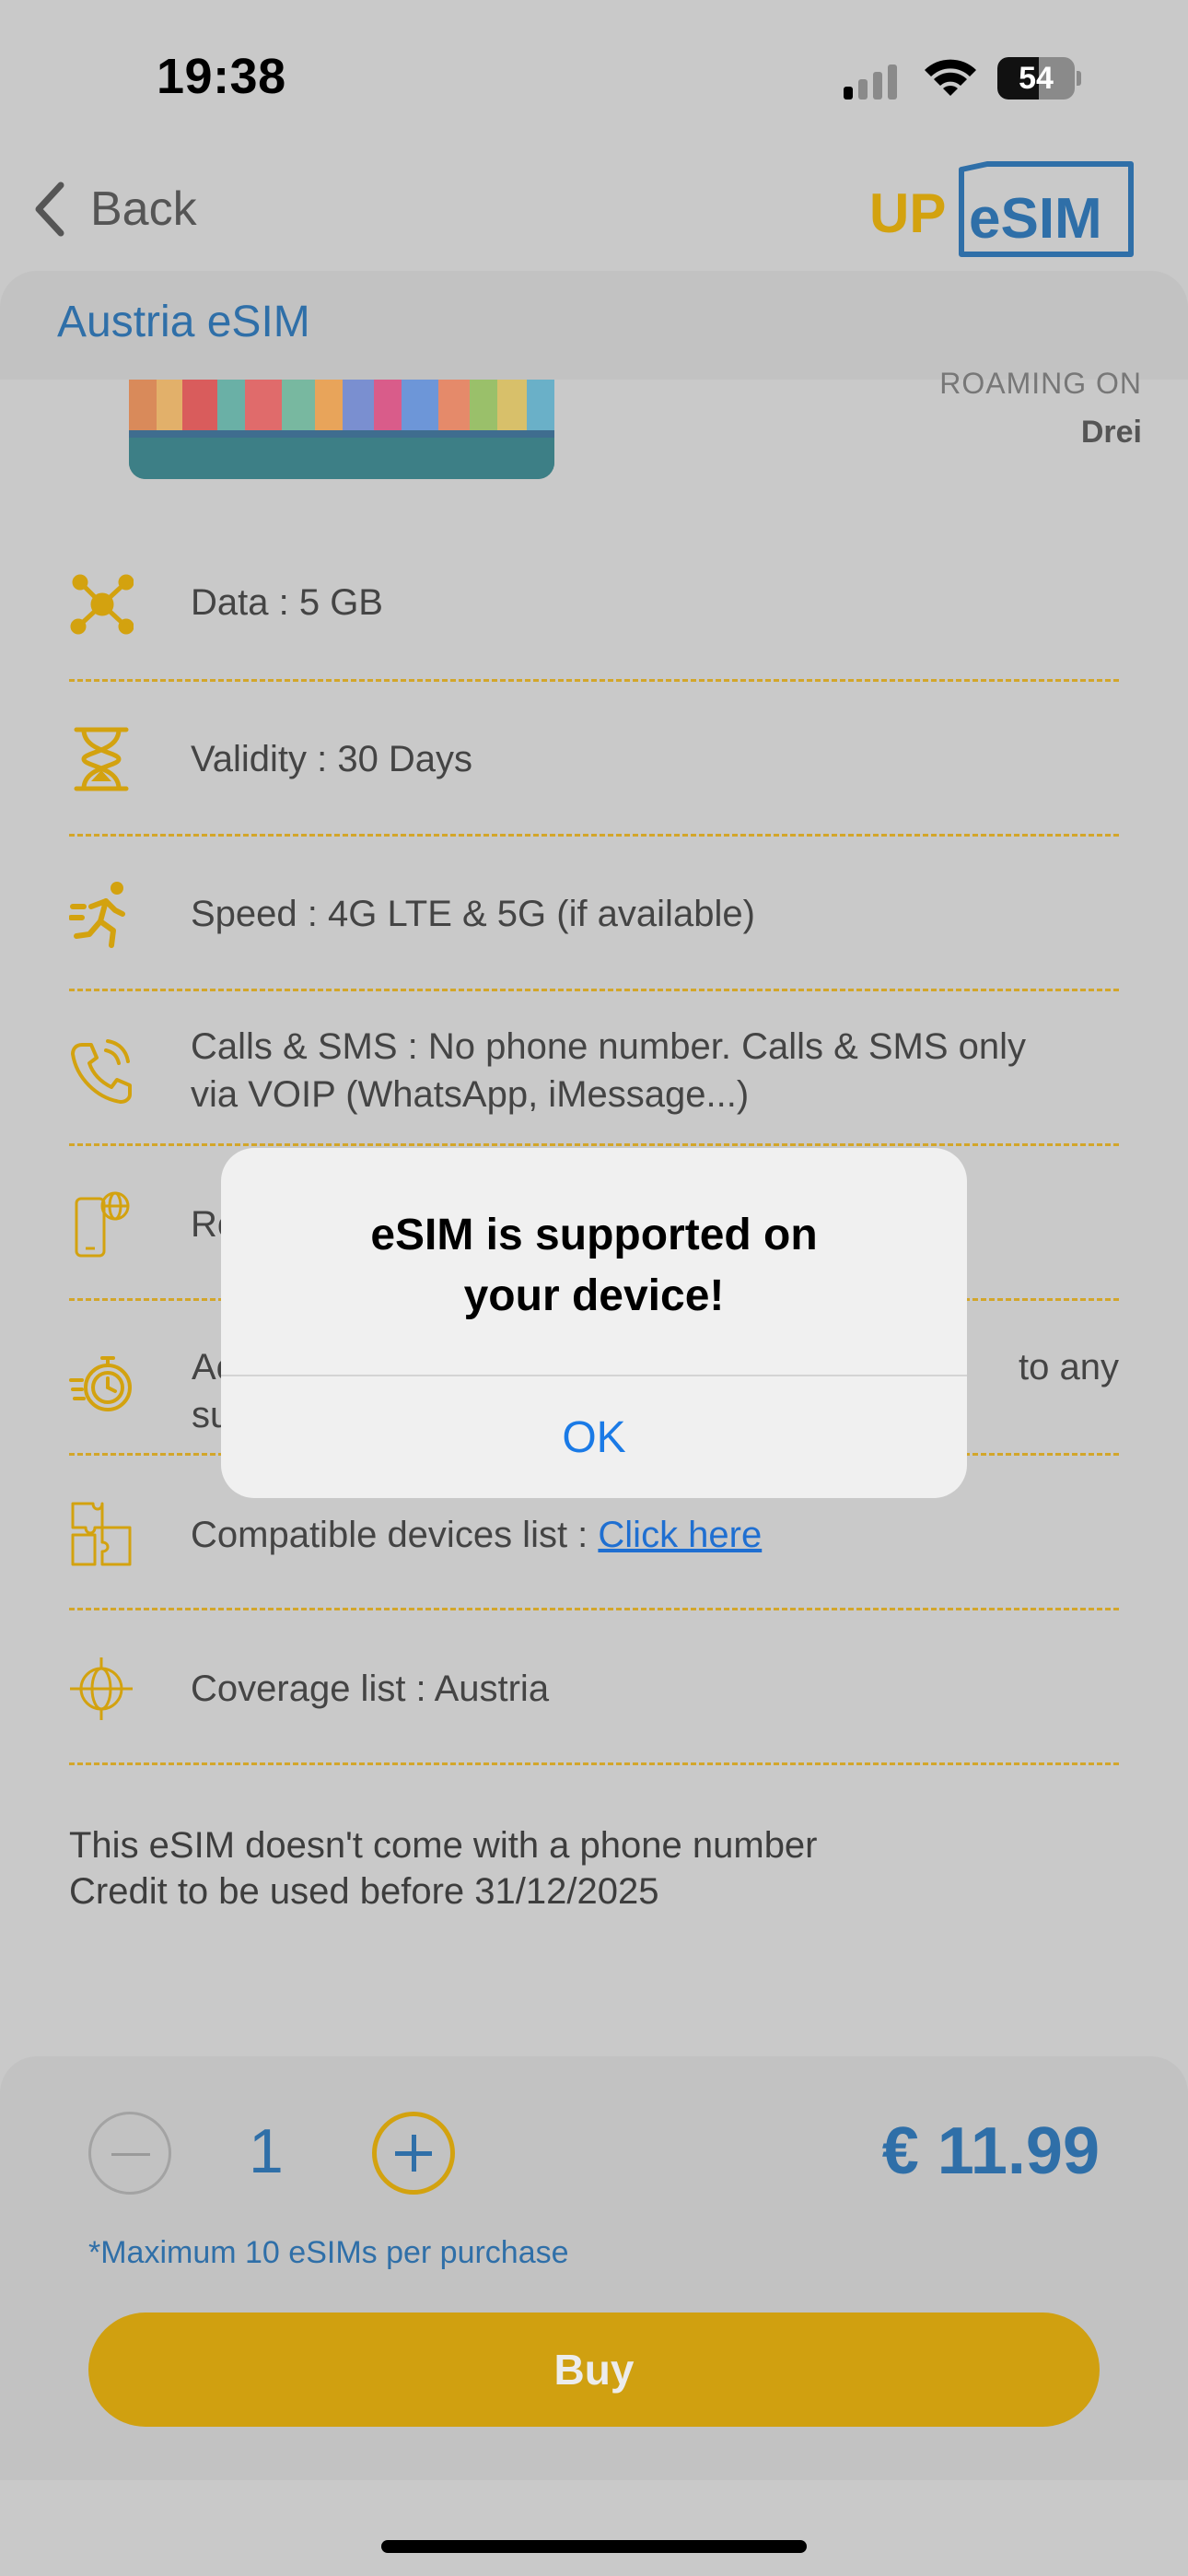  Describe the element at coordinates (470, 1094) in the screenshot. I see `feature-text-line2: via VOIP (WhatsApp, iMessage...)` at that location.